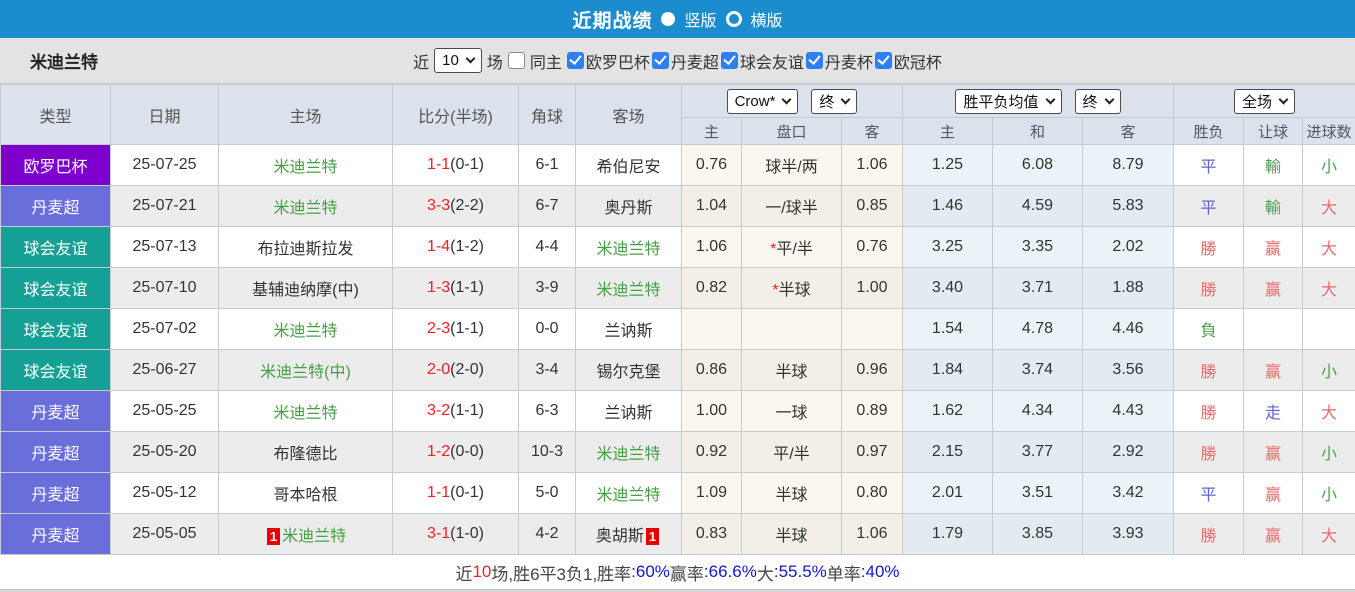  Describe the element at coordinates (628, 114) in the screenshot. I see `col-header-away: 客场` at that location.